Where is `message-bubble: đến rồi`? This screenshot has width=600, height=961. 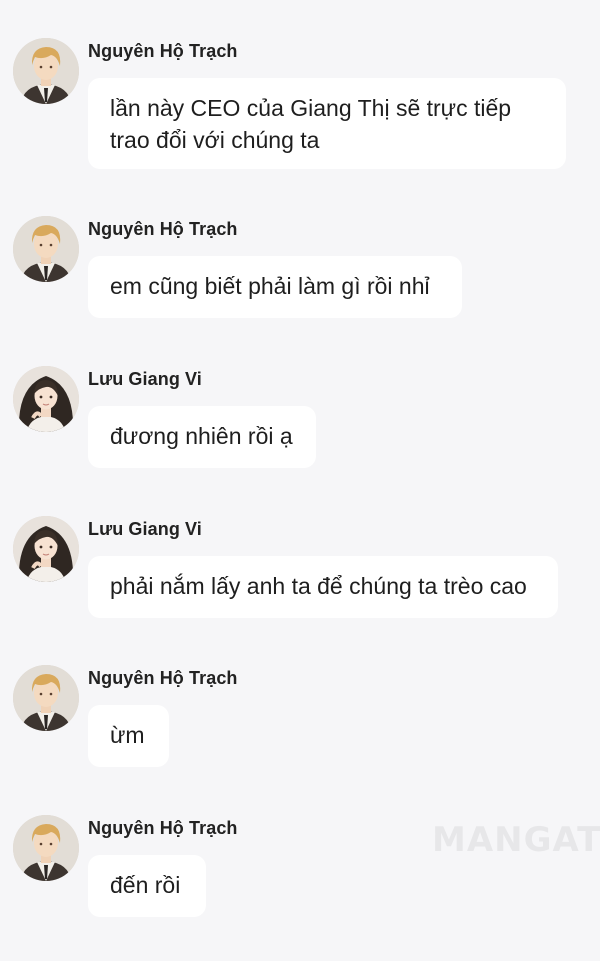
message-bubble: đến rồi is located at coordinates (147, 886).